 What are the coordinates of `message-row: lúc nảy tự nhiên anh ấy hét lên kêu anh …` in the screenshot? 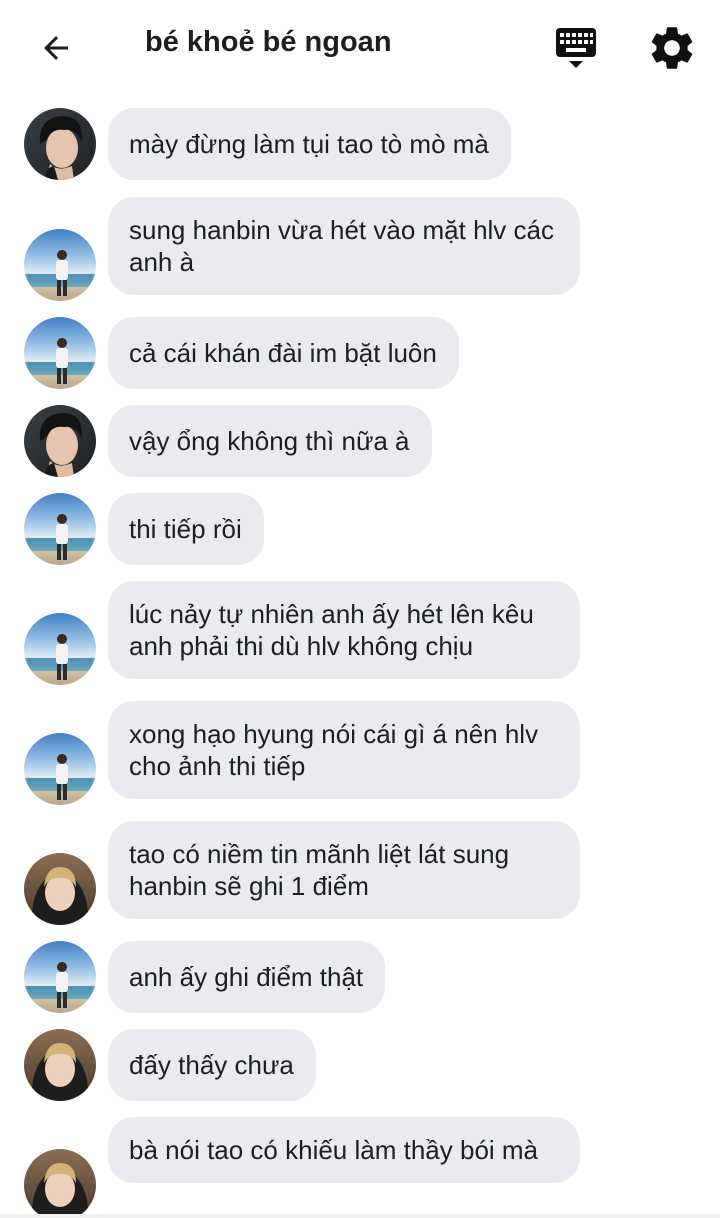 It's located at (360, 633).